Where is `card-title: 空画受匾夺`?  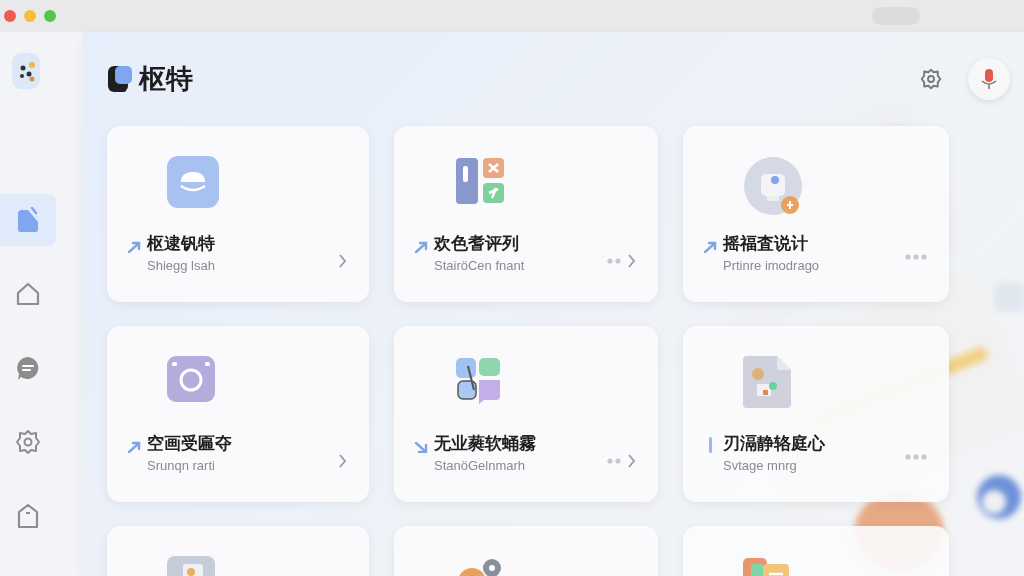
card-title: 空画受匾夺 is located at coordinates (190, 443).